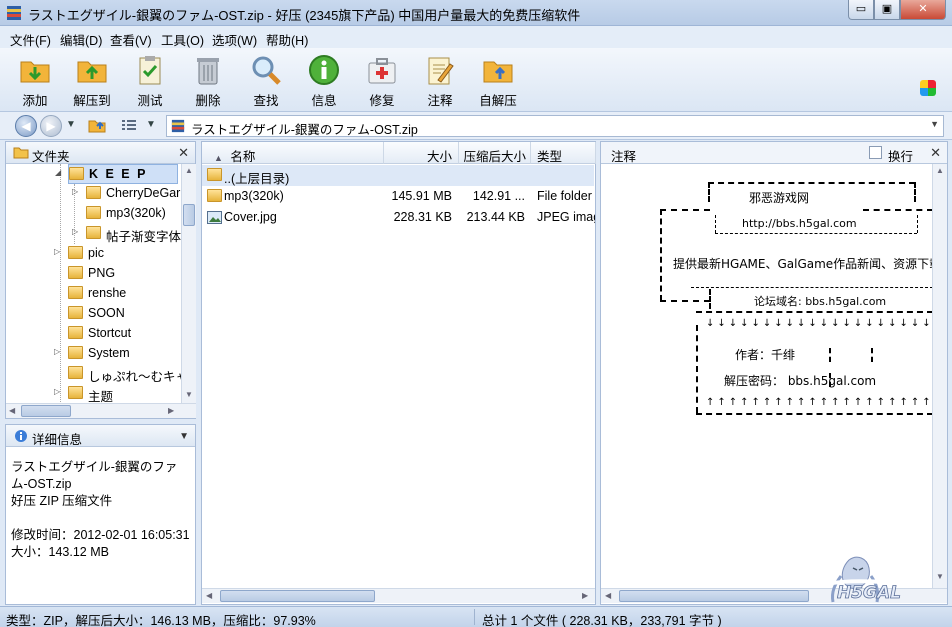 The height and width of the screenshot is (627, 952). What do you see at coordinates (81, 39) in the screenshot?
I see `menu-edit: 编辑(D)` at bounding box center [81, 39].